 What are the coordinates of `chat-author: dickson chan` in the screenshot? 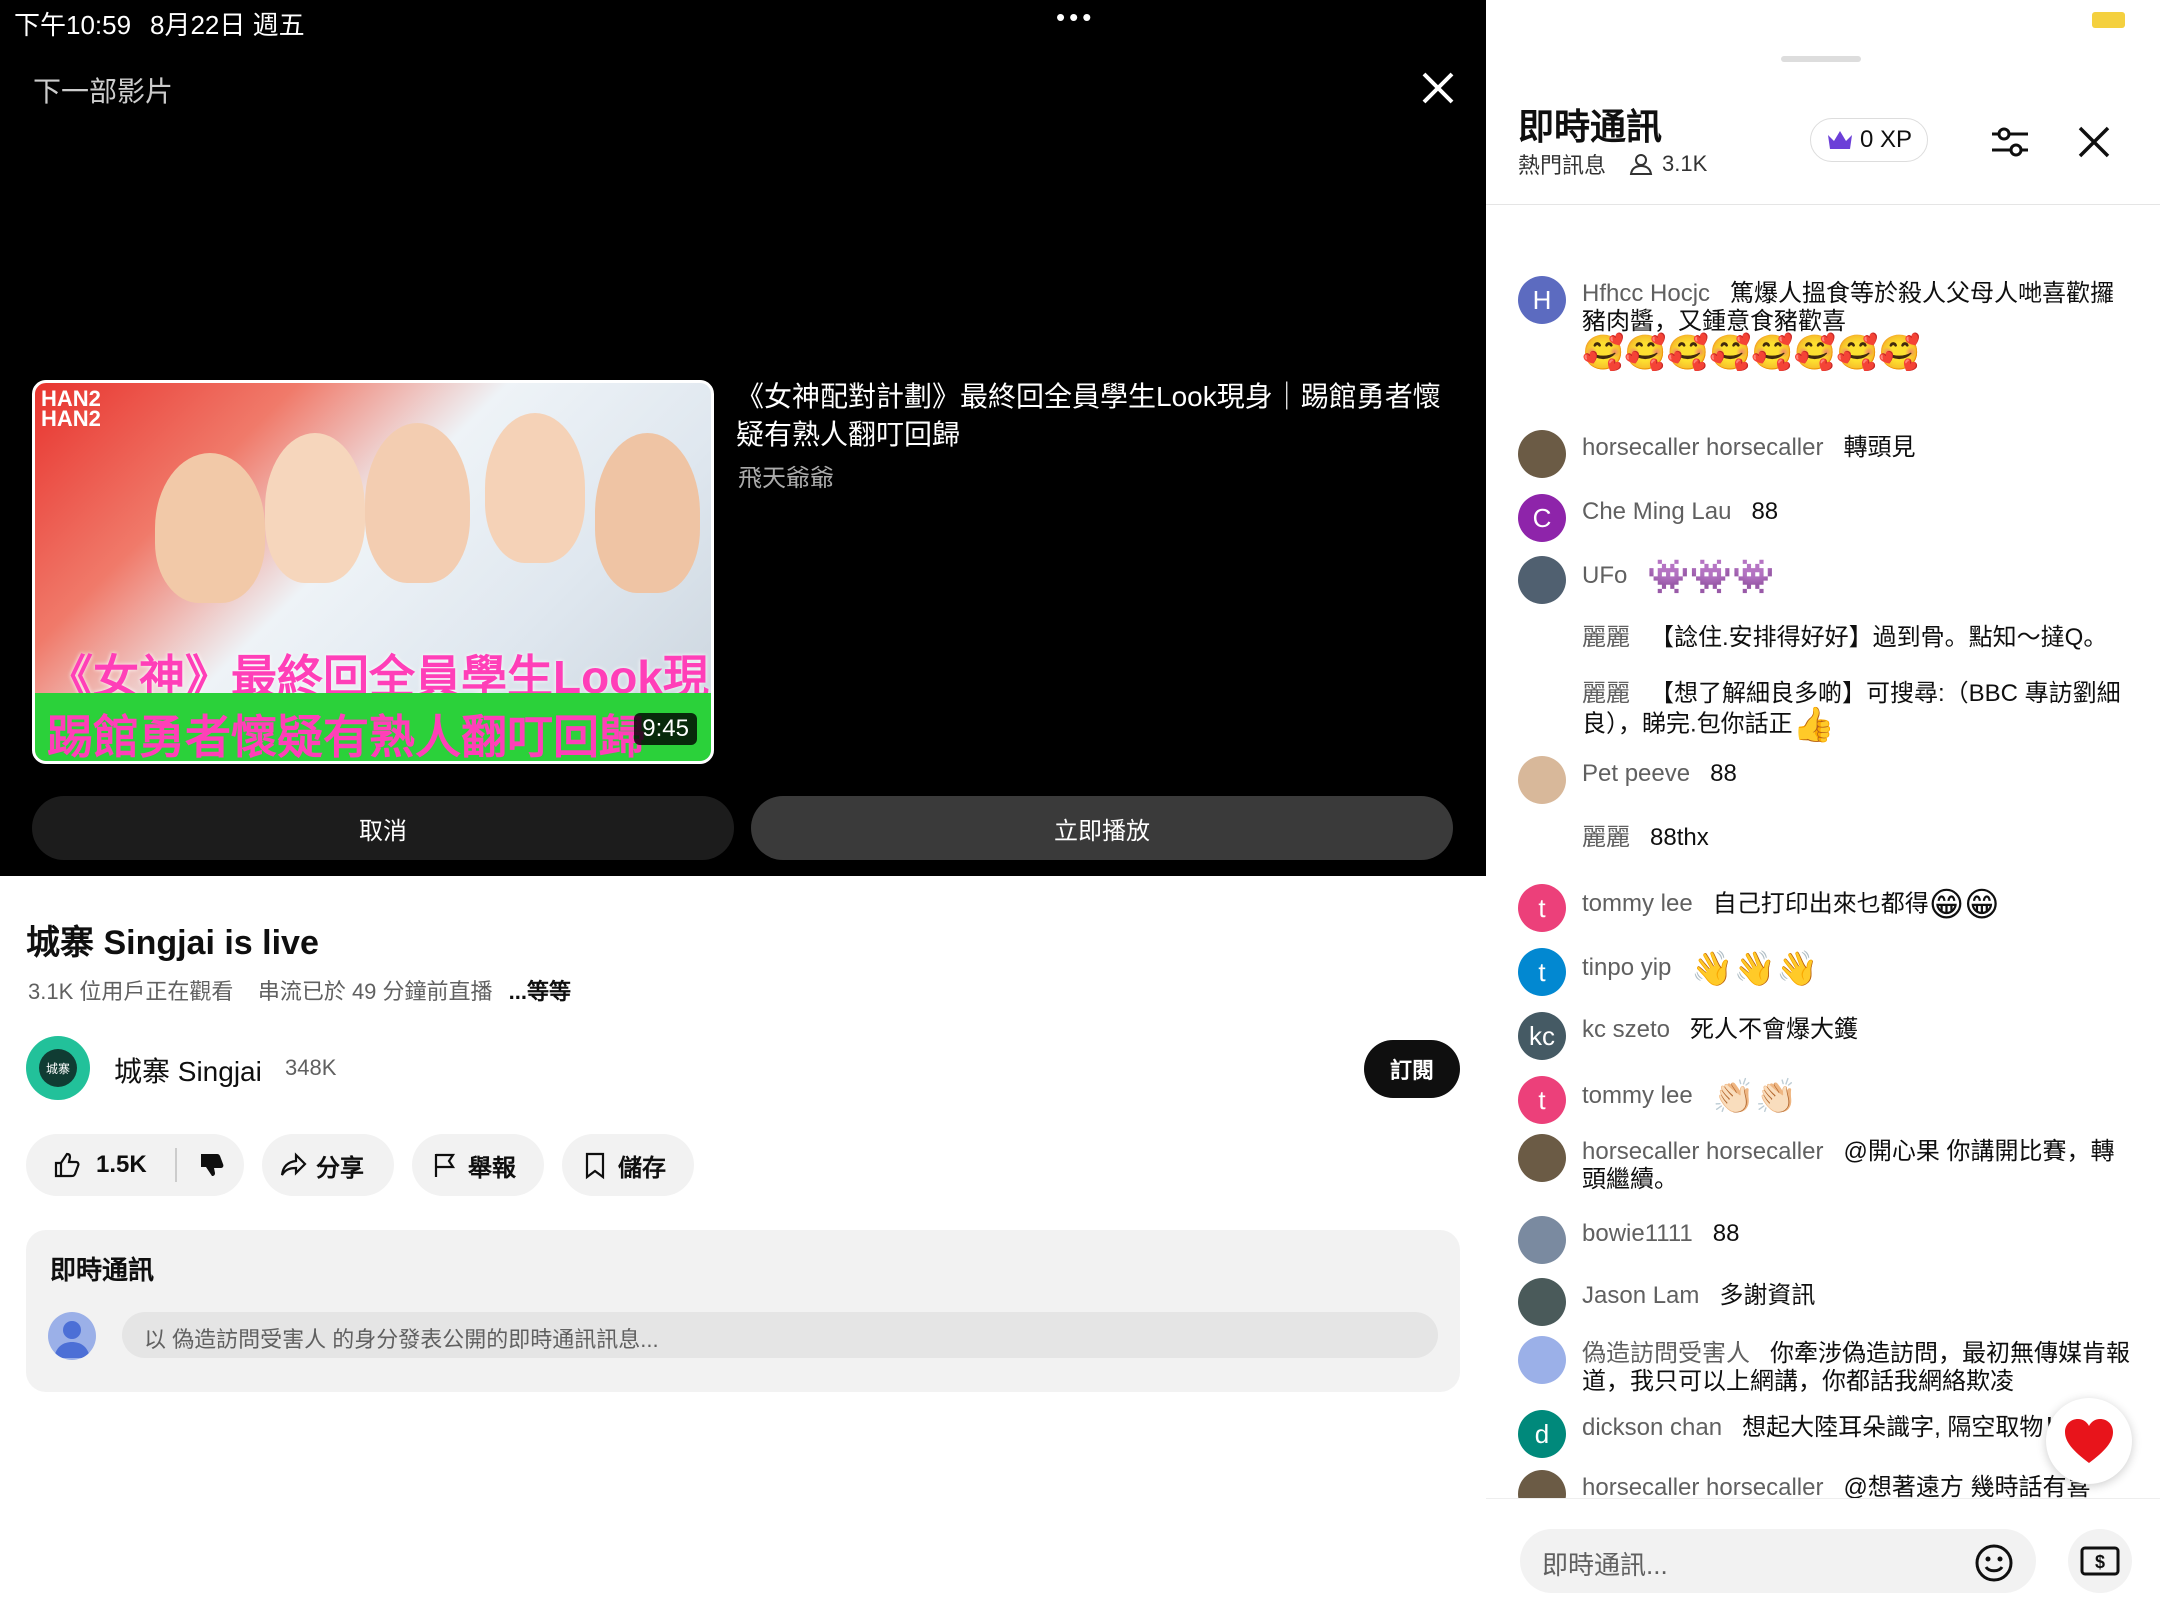 It's located at (1652, 1427).